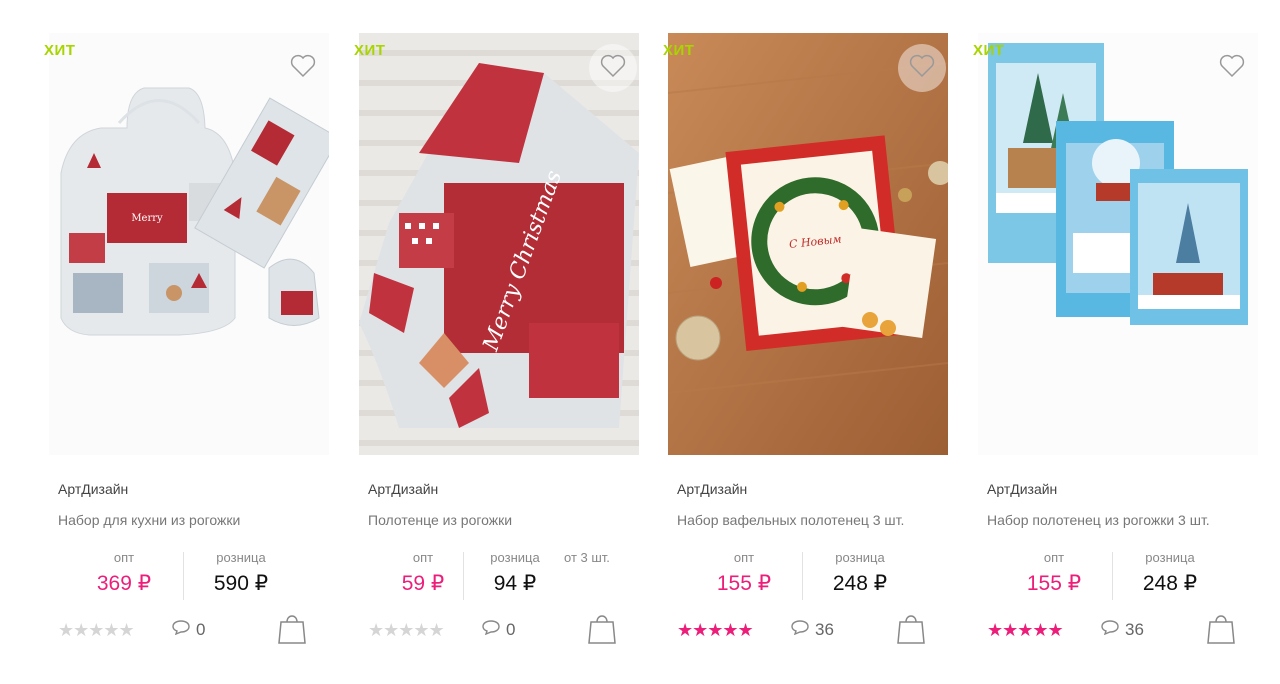  I want to click on min-quantity: от 3 шт., so click(587, 557).